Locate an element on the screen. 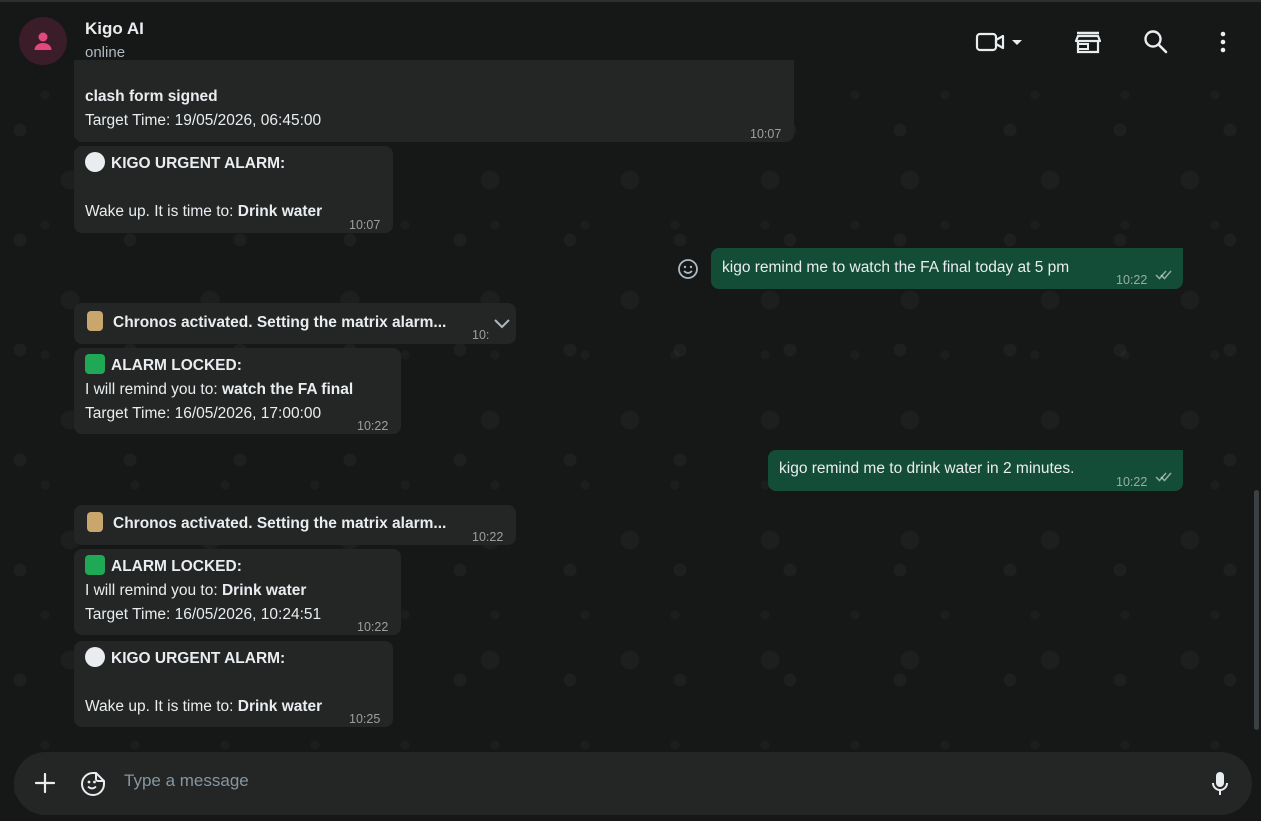 Image resolution: width=1261 pixels, height=821 pixels. video-call-icon is located at coordinates (998, 42).